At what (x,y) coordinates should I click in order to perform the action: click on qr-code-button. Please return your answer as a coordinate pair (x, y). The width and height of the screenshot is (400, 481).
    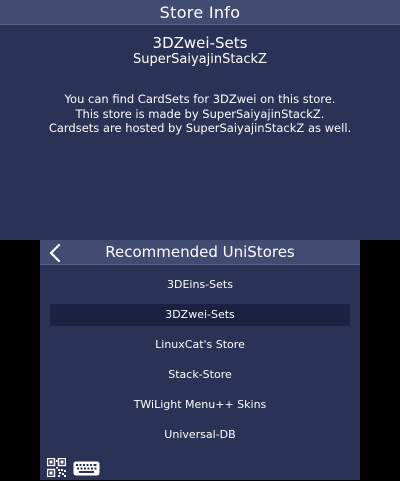
    Looking at the image, I should click on (56, 467).